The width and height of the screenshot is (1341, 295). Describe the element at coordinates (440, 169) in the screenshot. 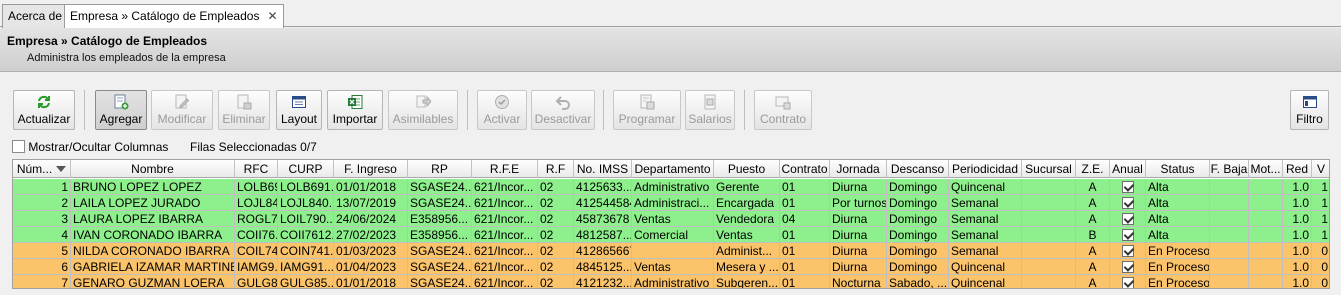

I see `rp-header: RP` at that location.